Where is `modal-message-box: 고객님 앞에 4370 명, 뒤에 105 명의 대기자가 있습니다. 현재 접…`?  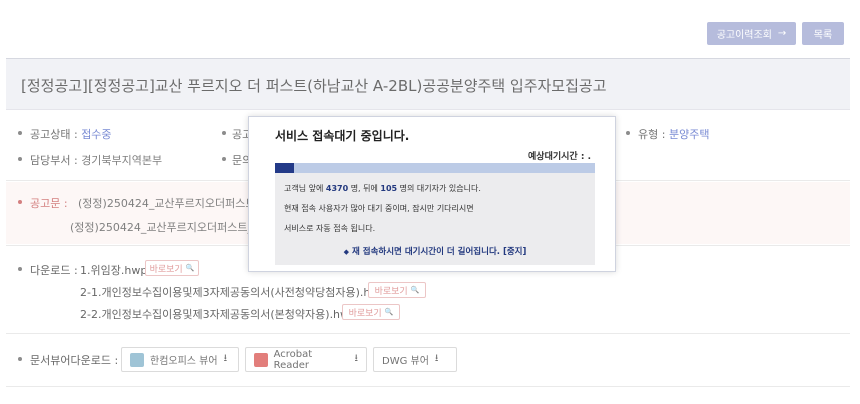 modal-message-box: 고객님 앞에 4370 명, 뒤에 105 명의 대기자가 있습니다. 현재 접… is located at coordinates (435, 219).